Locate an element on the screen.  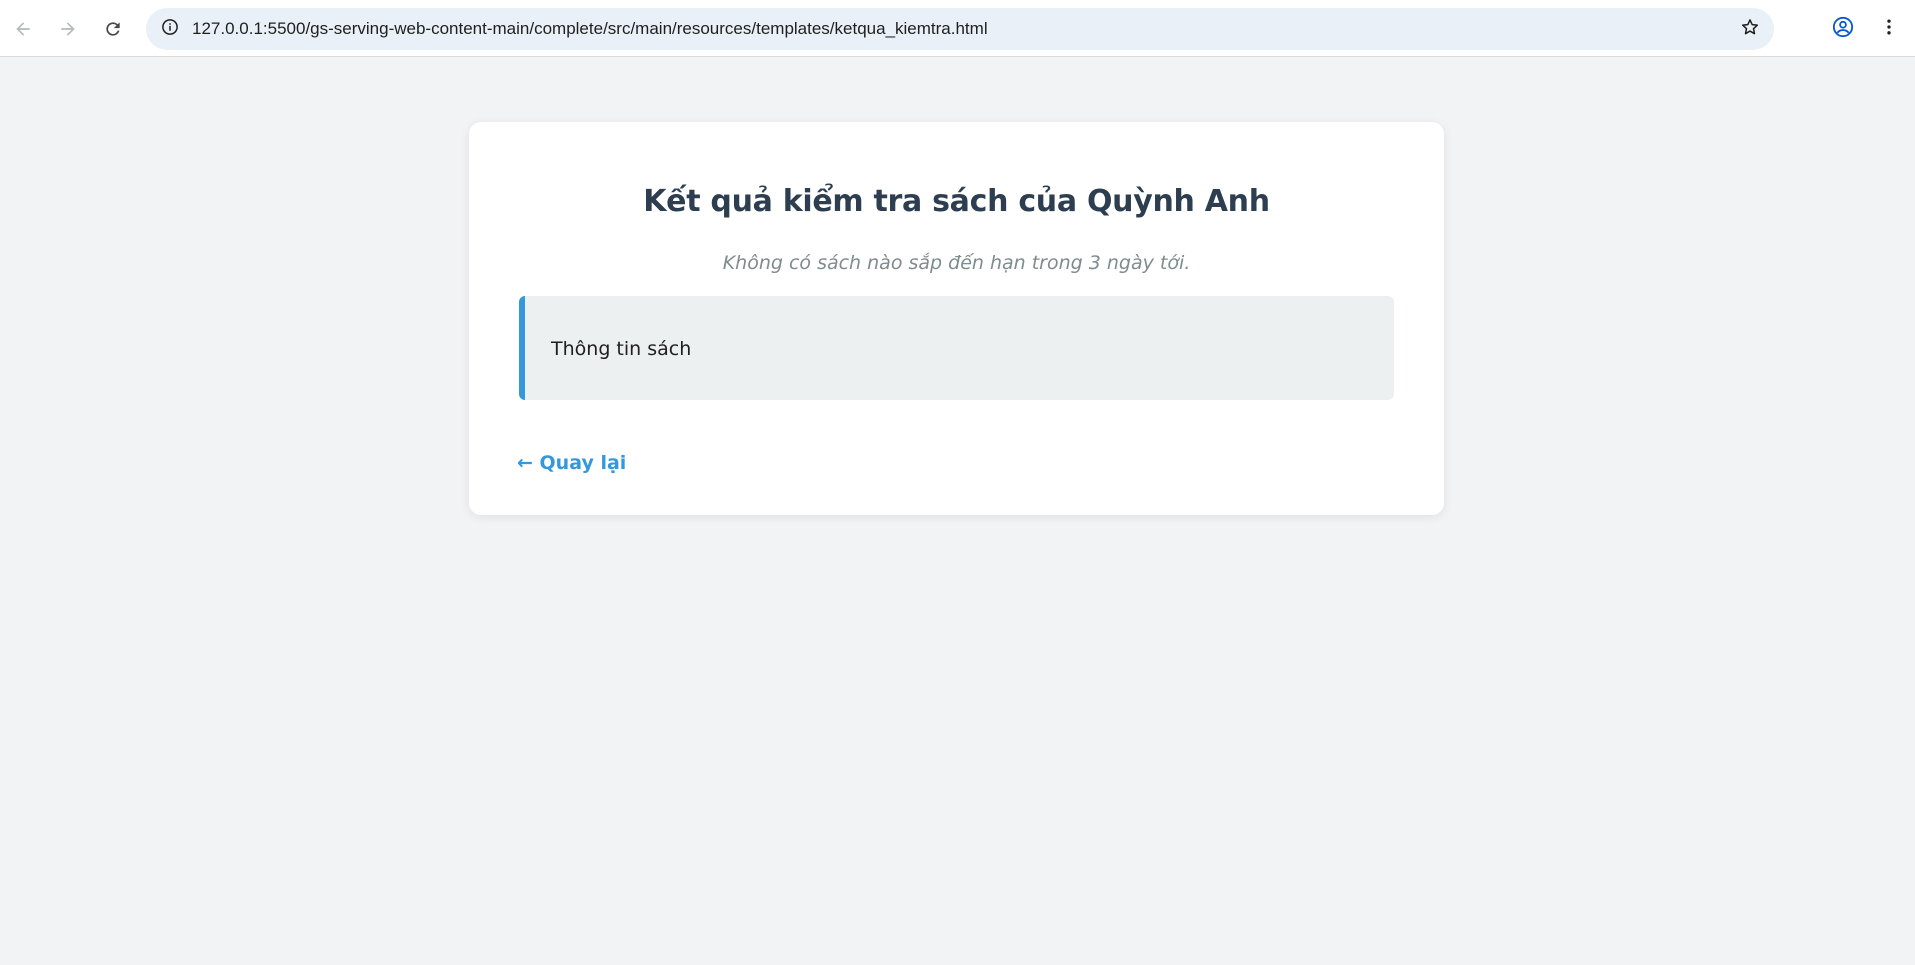
page-title: Kết quả kiểm tra sách của Quỳnh Anh is located at coordinates (956, 201).